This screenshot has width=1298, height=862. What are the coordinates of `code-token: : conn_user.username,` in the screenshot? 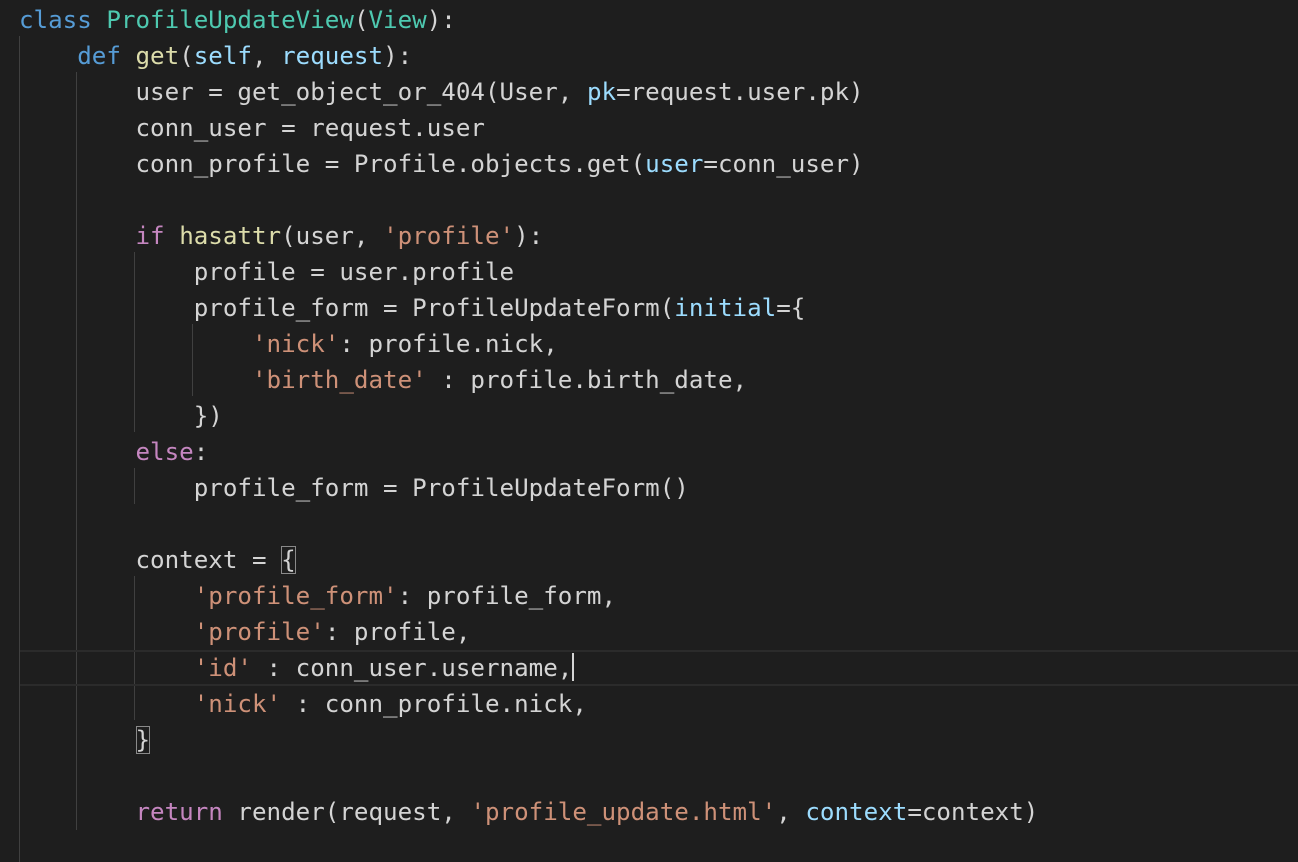 It's located at (412, 668).